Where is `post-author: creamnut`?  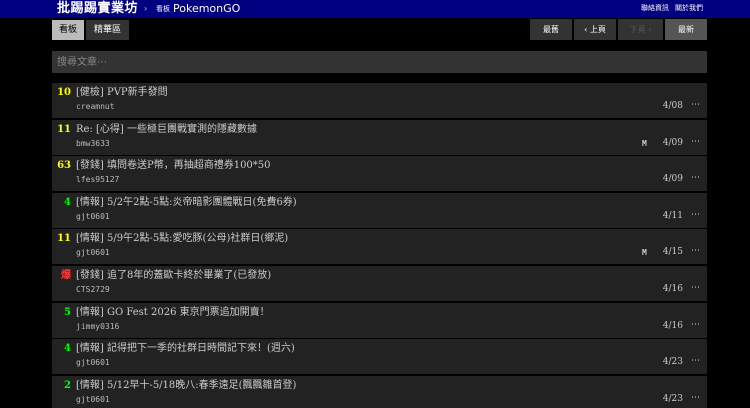
post-author: creamnut is located at coordinates (95, 106).